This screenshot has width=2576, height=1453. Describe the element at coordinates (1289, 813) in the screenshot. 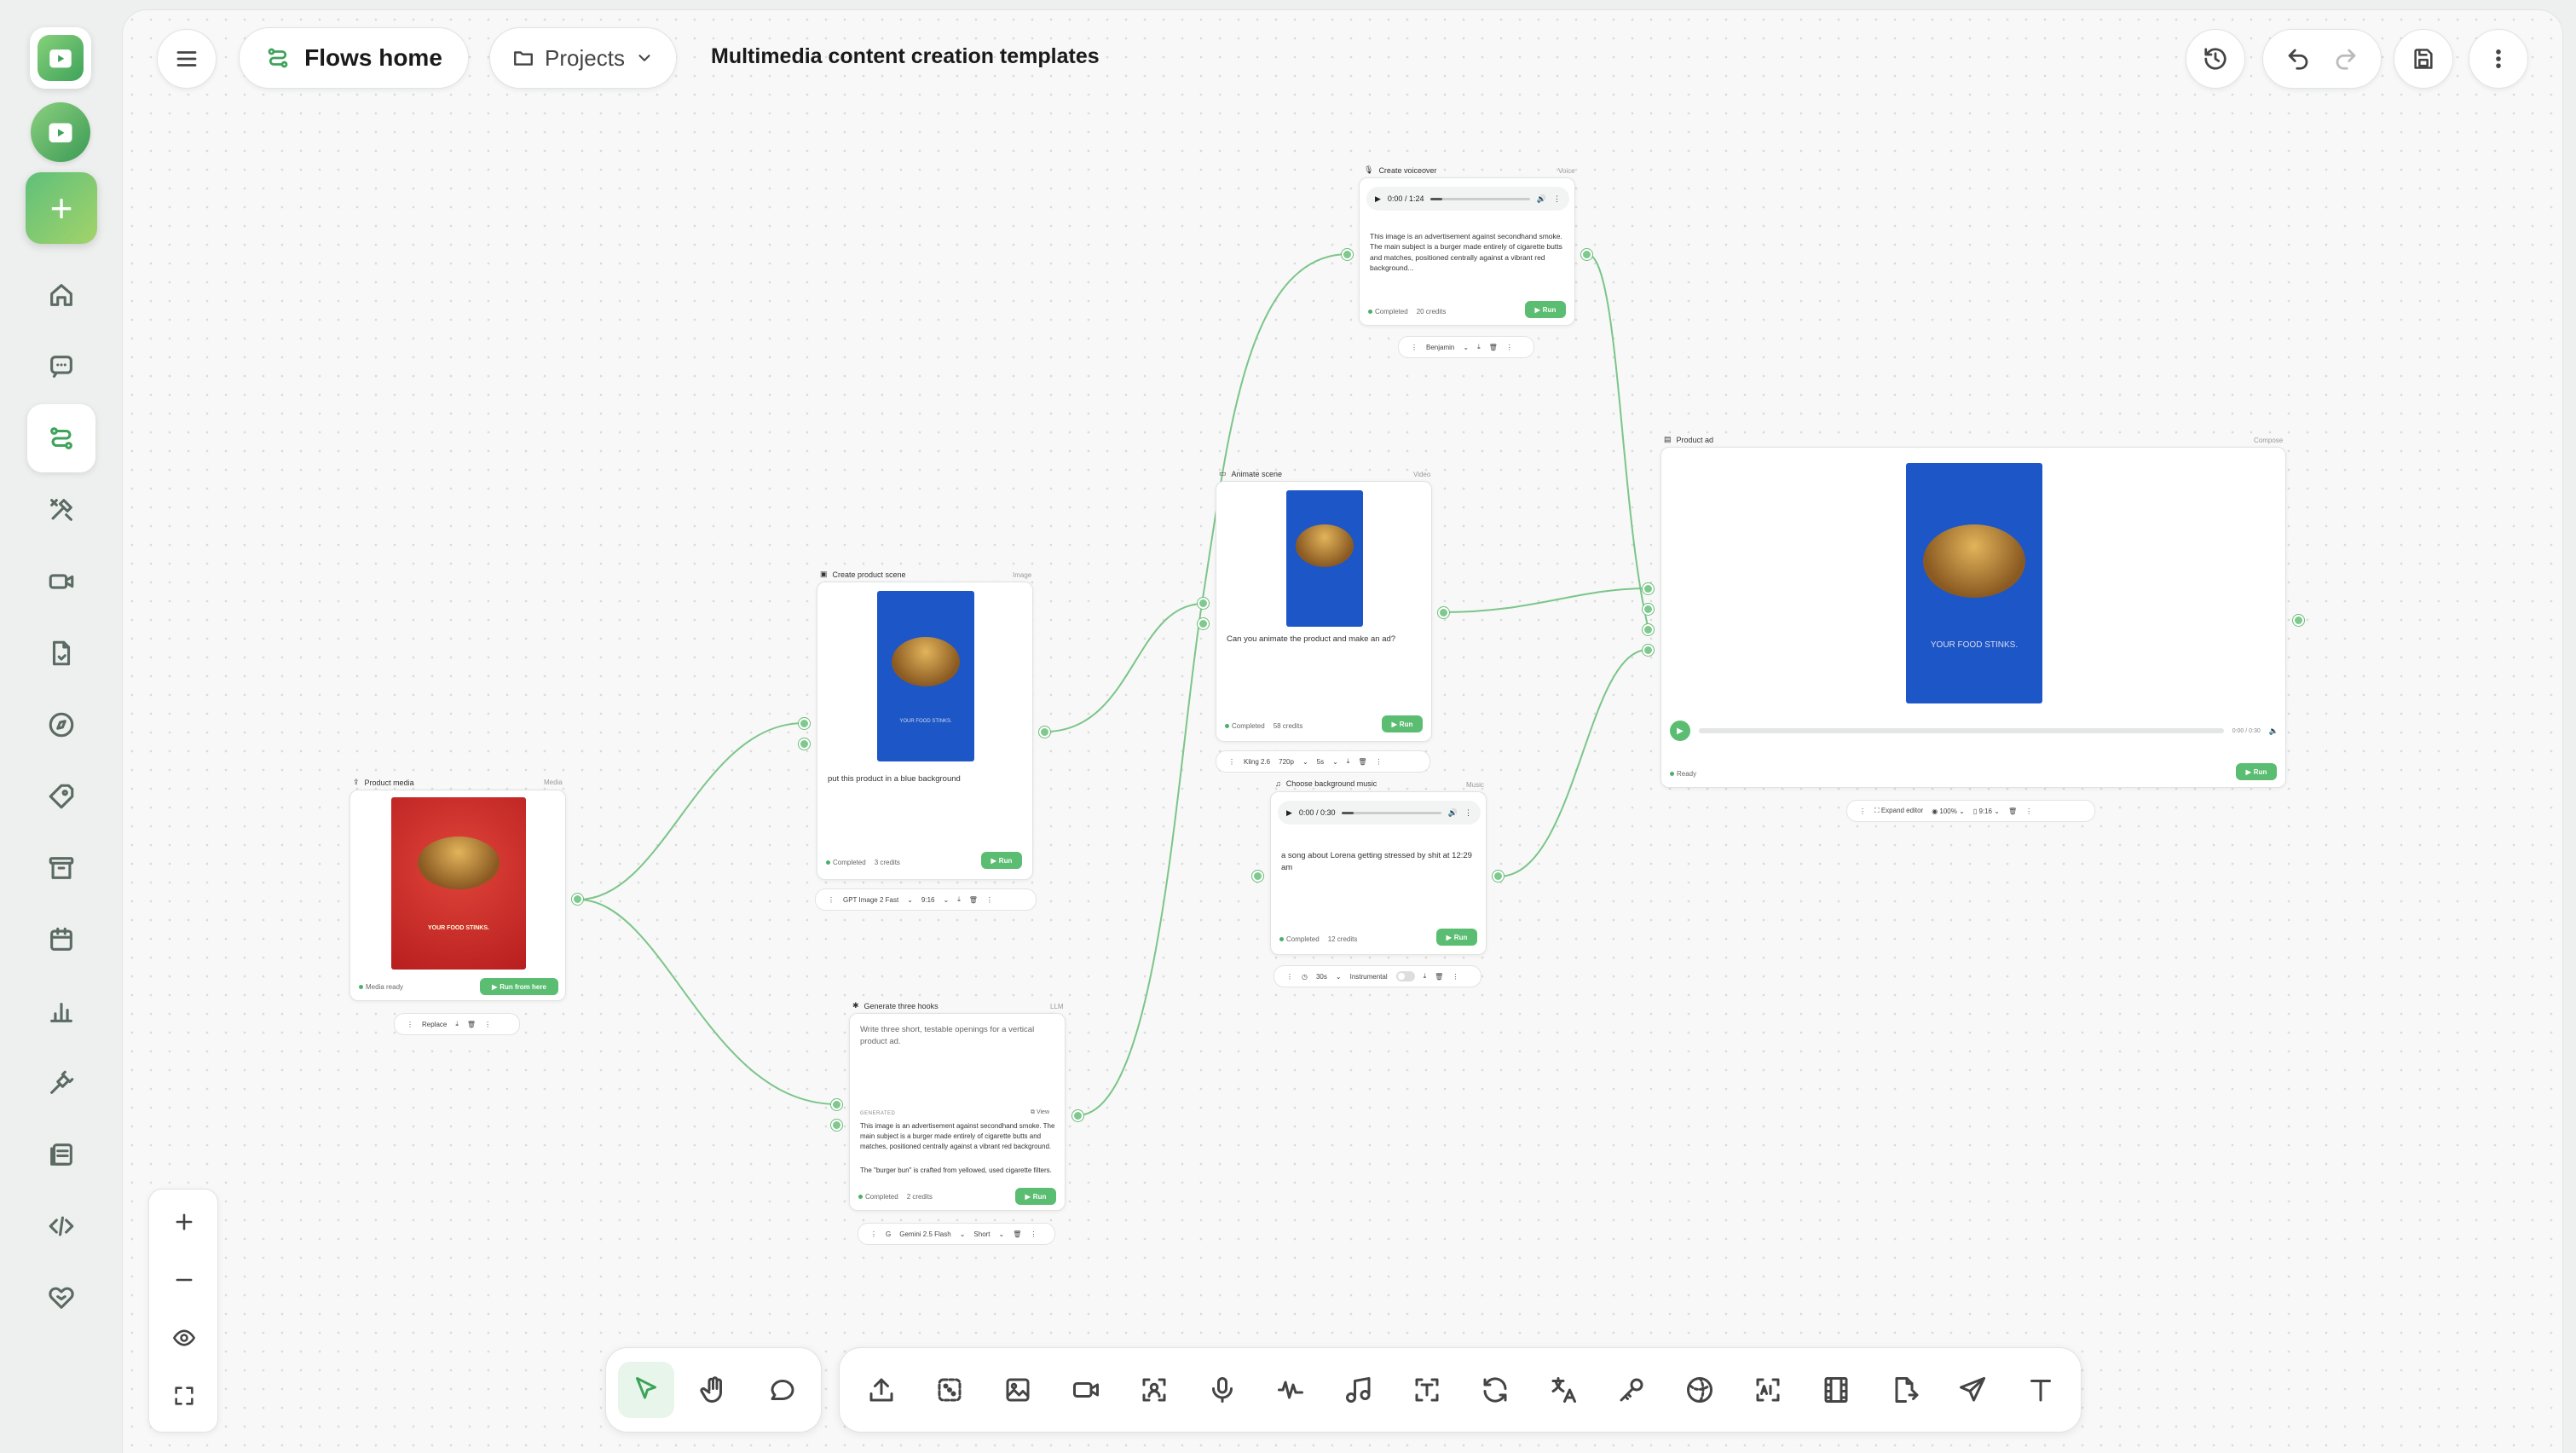

I see `play-icon: ▶` at that location.